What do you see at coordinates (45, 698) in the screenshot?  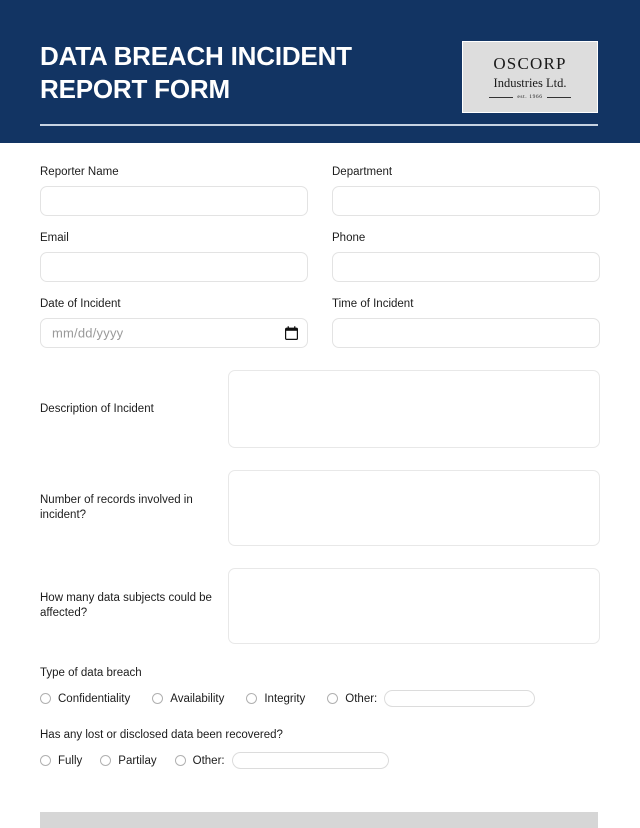 I see `radio-icon-confidentiality` at bounding box center [45, 698].